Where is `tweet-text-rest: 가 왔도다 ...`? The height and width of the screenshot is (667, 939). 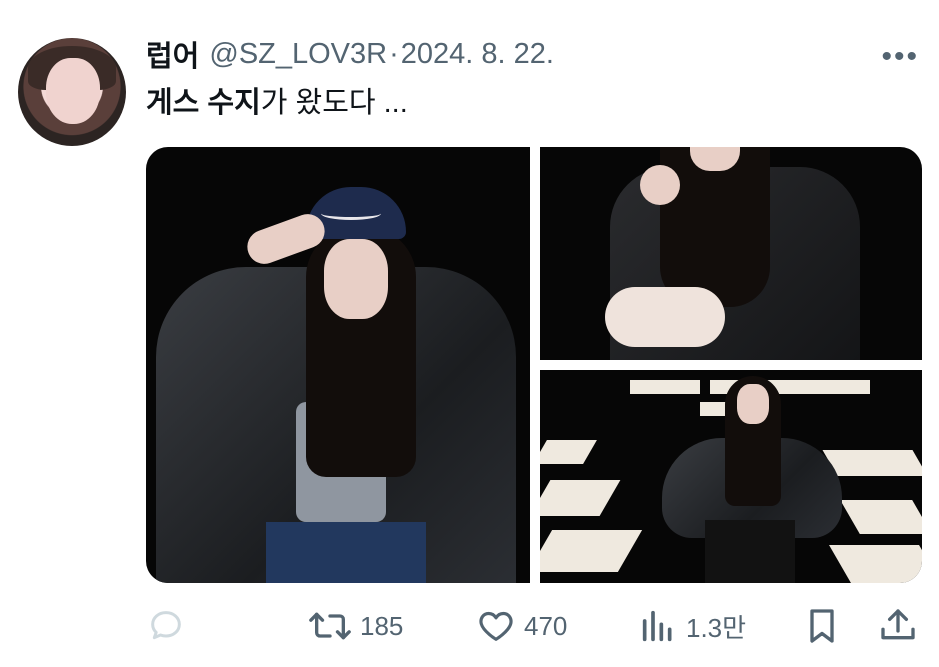 tweet-text-rest: 가 왔도다 ... is located at coordinates (334, 103).